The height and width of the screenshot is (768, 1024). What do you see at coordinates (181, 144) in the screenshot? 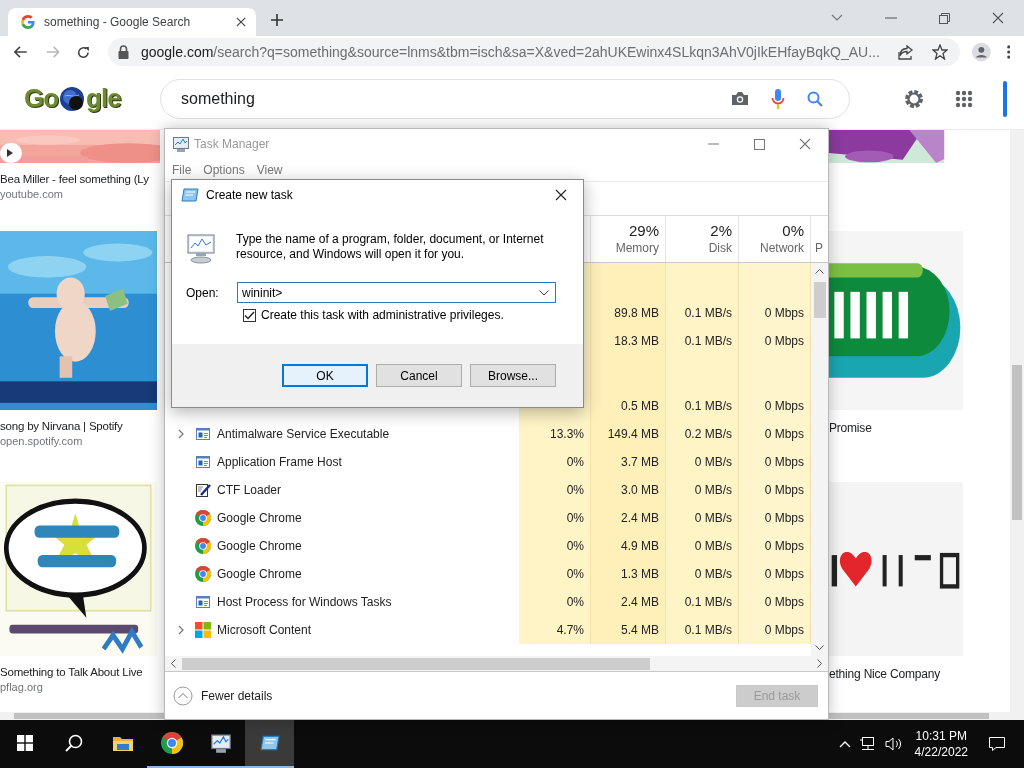
I see `task-manager-icon` at bounding box center [181, 144].